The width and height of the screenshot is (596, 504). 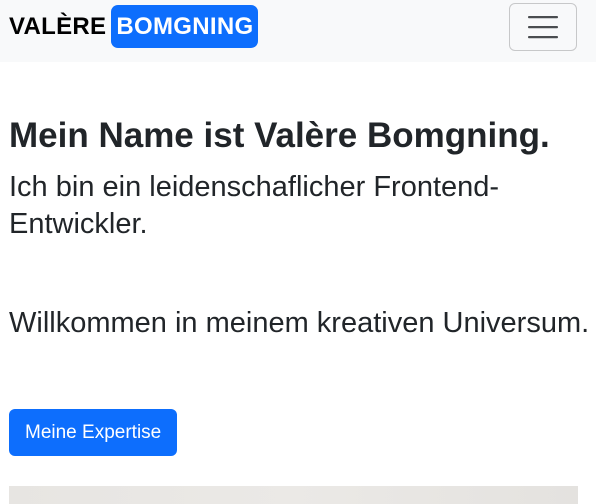 What do you see at coordinates (58, 26) in the screenshot?
I see `brand-first-name: VALÈRE` at bounding box center [58, 26].